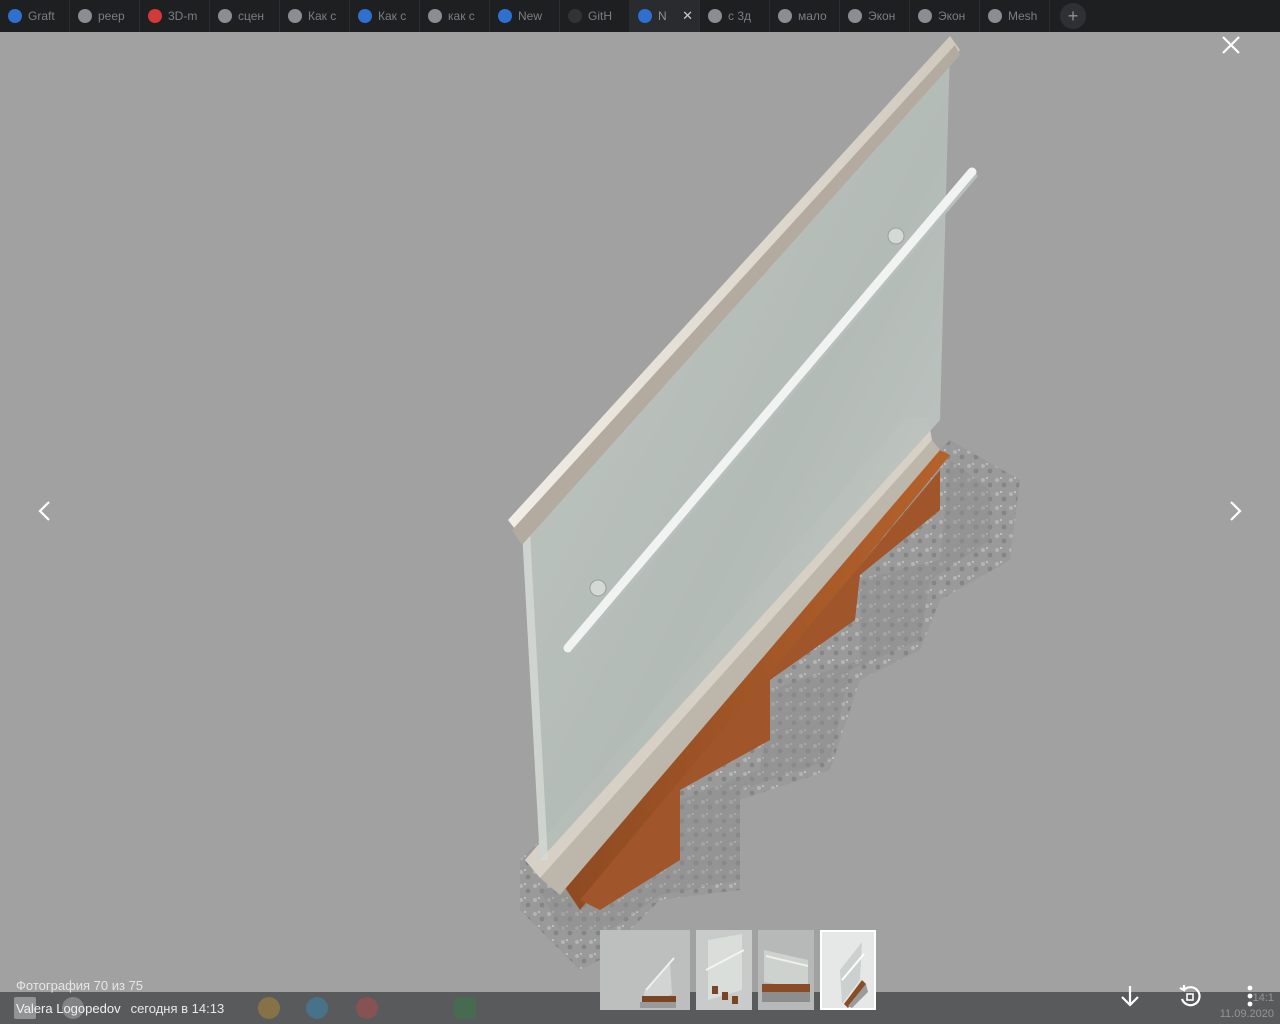 Image resolution: width=1280 pixels, height=1024 pixels. Describe the element at coordinates (848, 970) in the screenshot. I see `thumbnail-4-active` at that location.